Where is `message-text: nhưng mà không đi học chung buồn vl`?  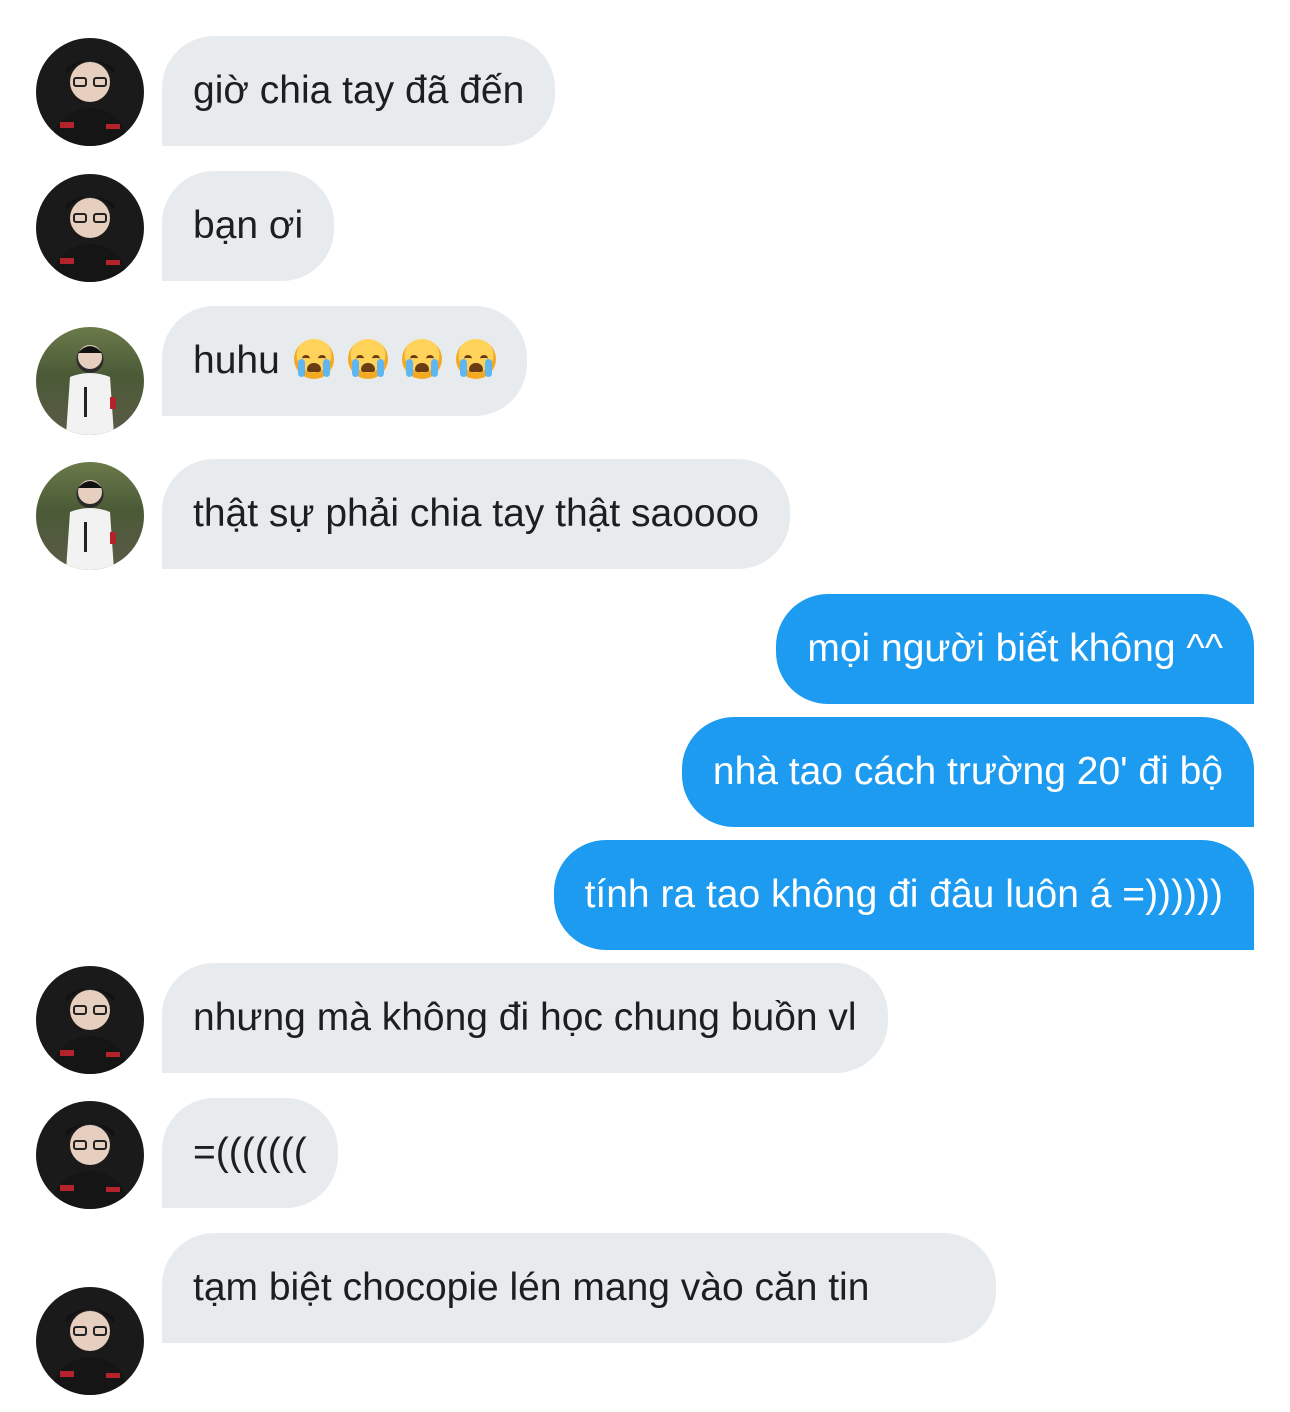
message-text: nhưng mà không đi học chung buồn vl is located at coordinates (525, 1017).